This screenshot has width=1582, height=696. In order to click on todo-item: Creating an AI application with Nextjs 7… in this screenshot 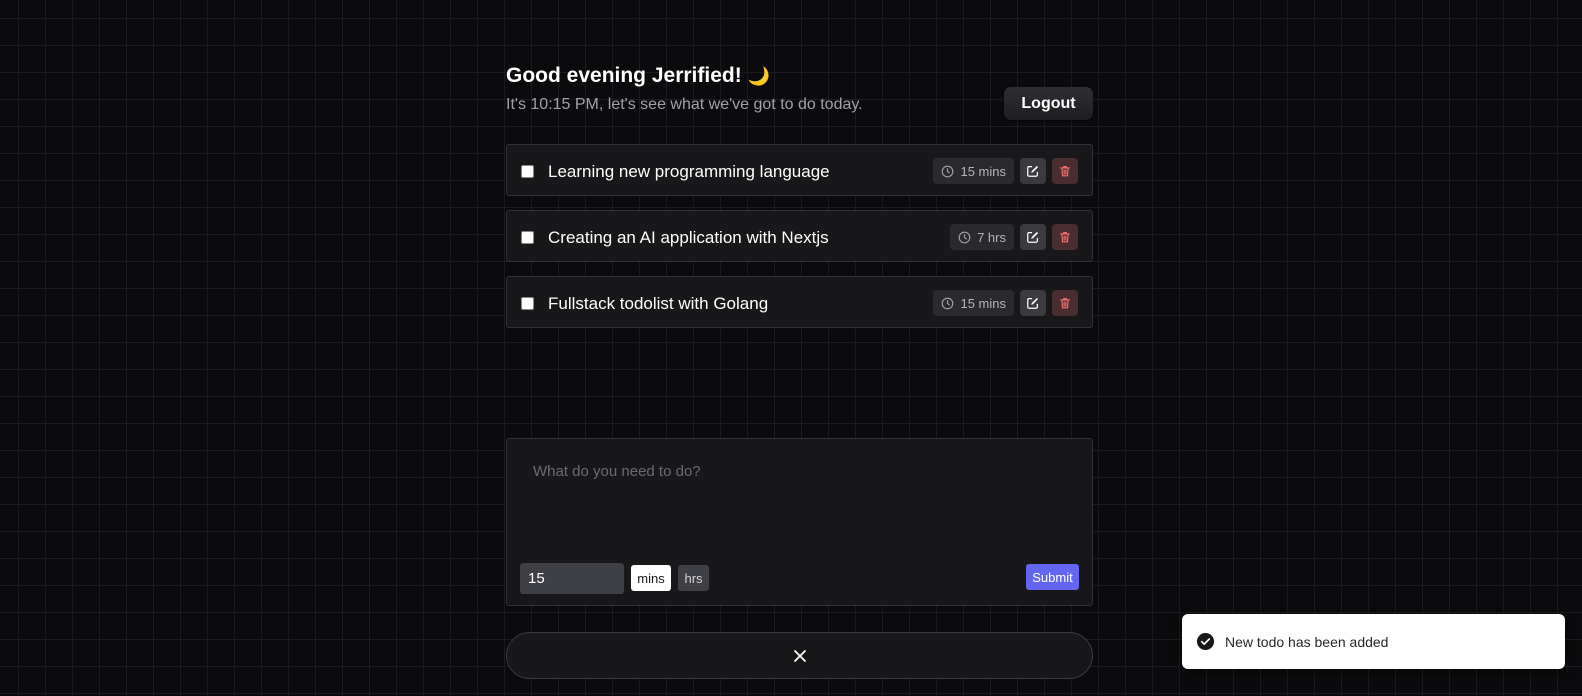, I will do `click(799, 236)`.